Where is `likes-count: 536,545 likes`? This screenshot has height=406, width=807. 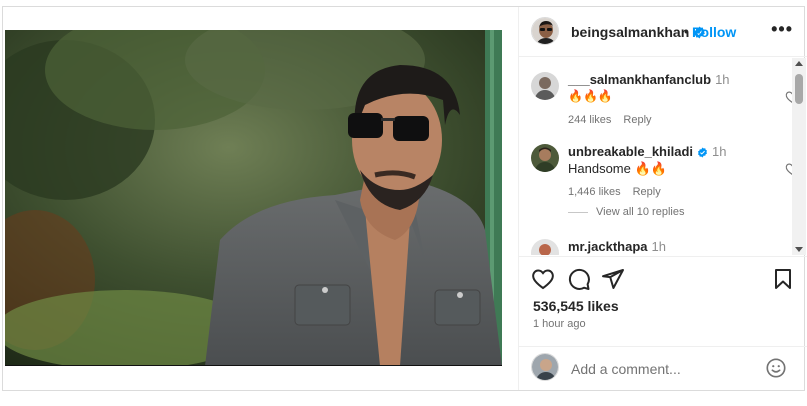 likes-count: 536,545 likes is located at coordinates (576, 306).